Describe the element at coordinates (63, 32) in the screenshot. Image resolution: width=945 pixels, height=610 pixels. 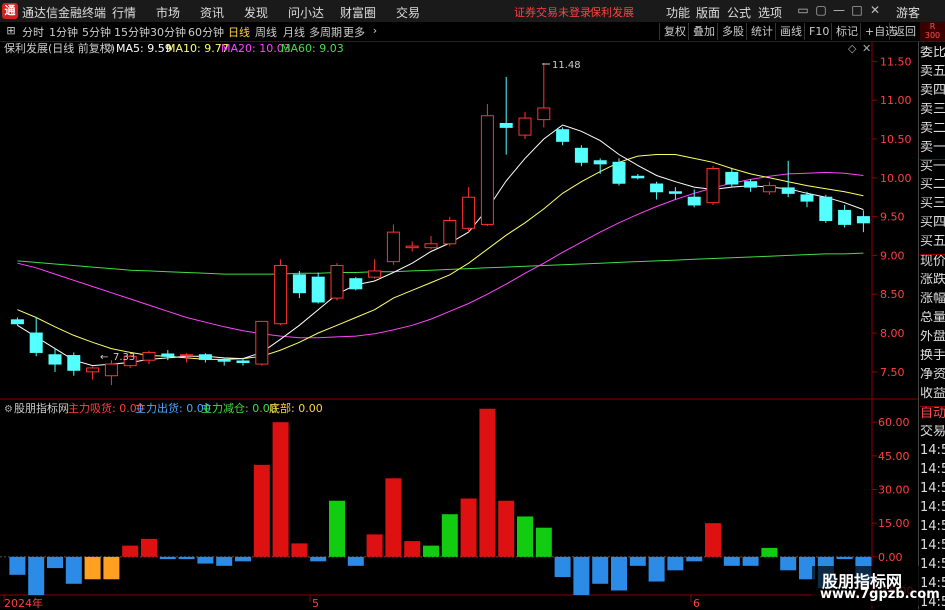
I see `period-tab-1: 1分钟` at that location.